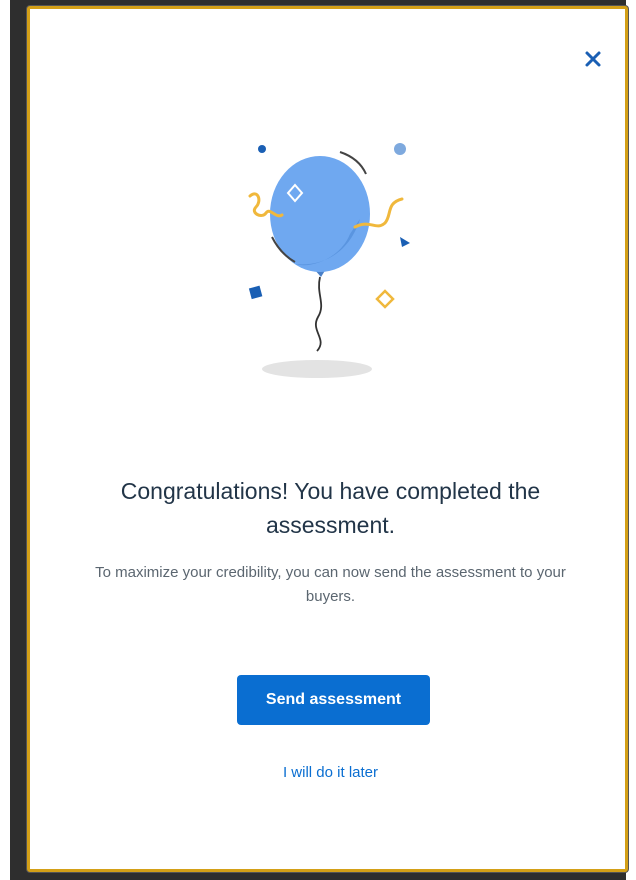  What do you see at coordinates (385, 299) in the screenshot?
I see `confetti-diamond` at bounding box center [385, 299].